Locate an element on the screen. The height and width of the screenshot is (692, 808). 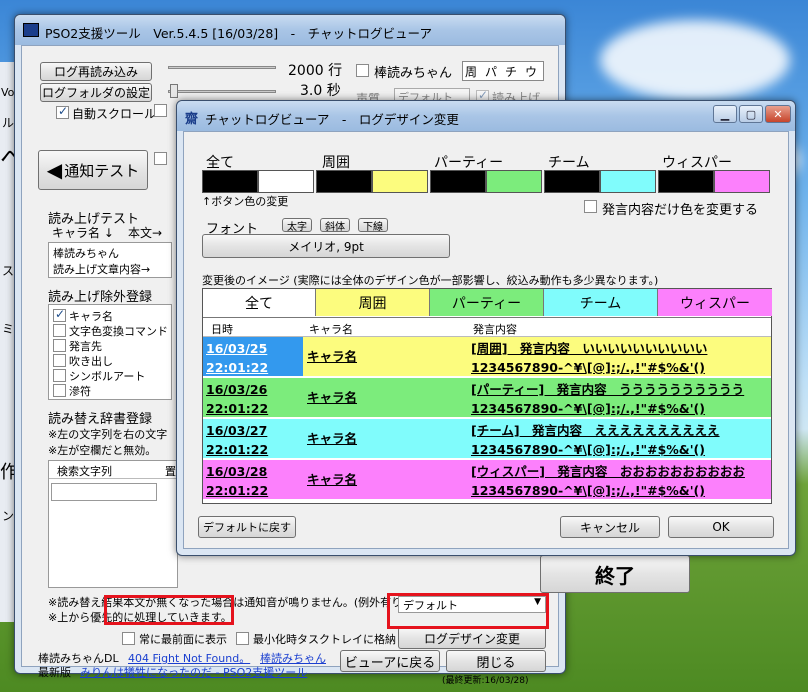
exclude-label: シンボルアート is located at coordinates (107, 376).